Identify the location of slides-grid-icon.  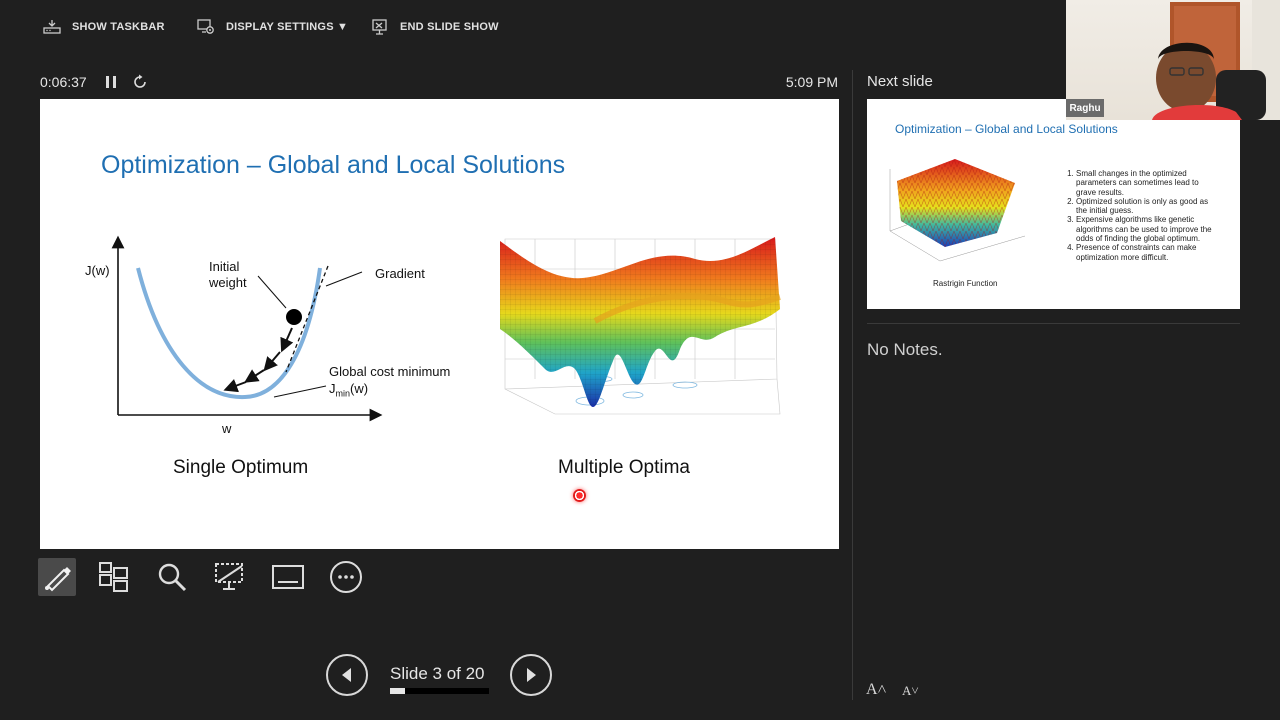
(113, 577).